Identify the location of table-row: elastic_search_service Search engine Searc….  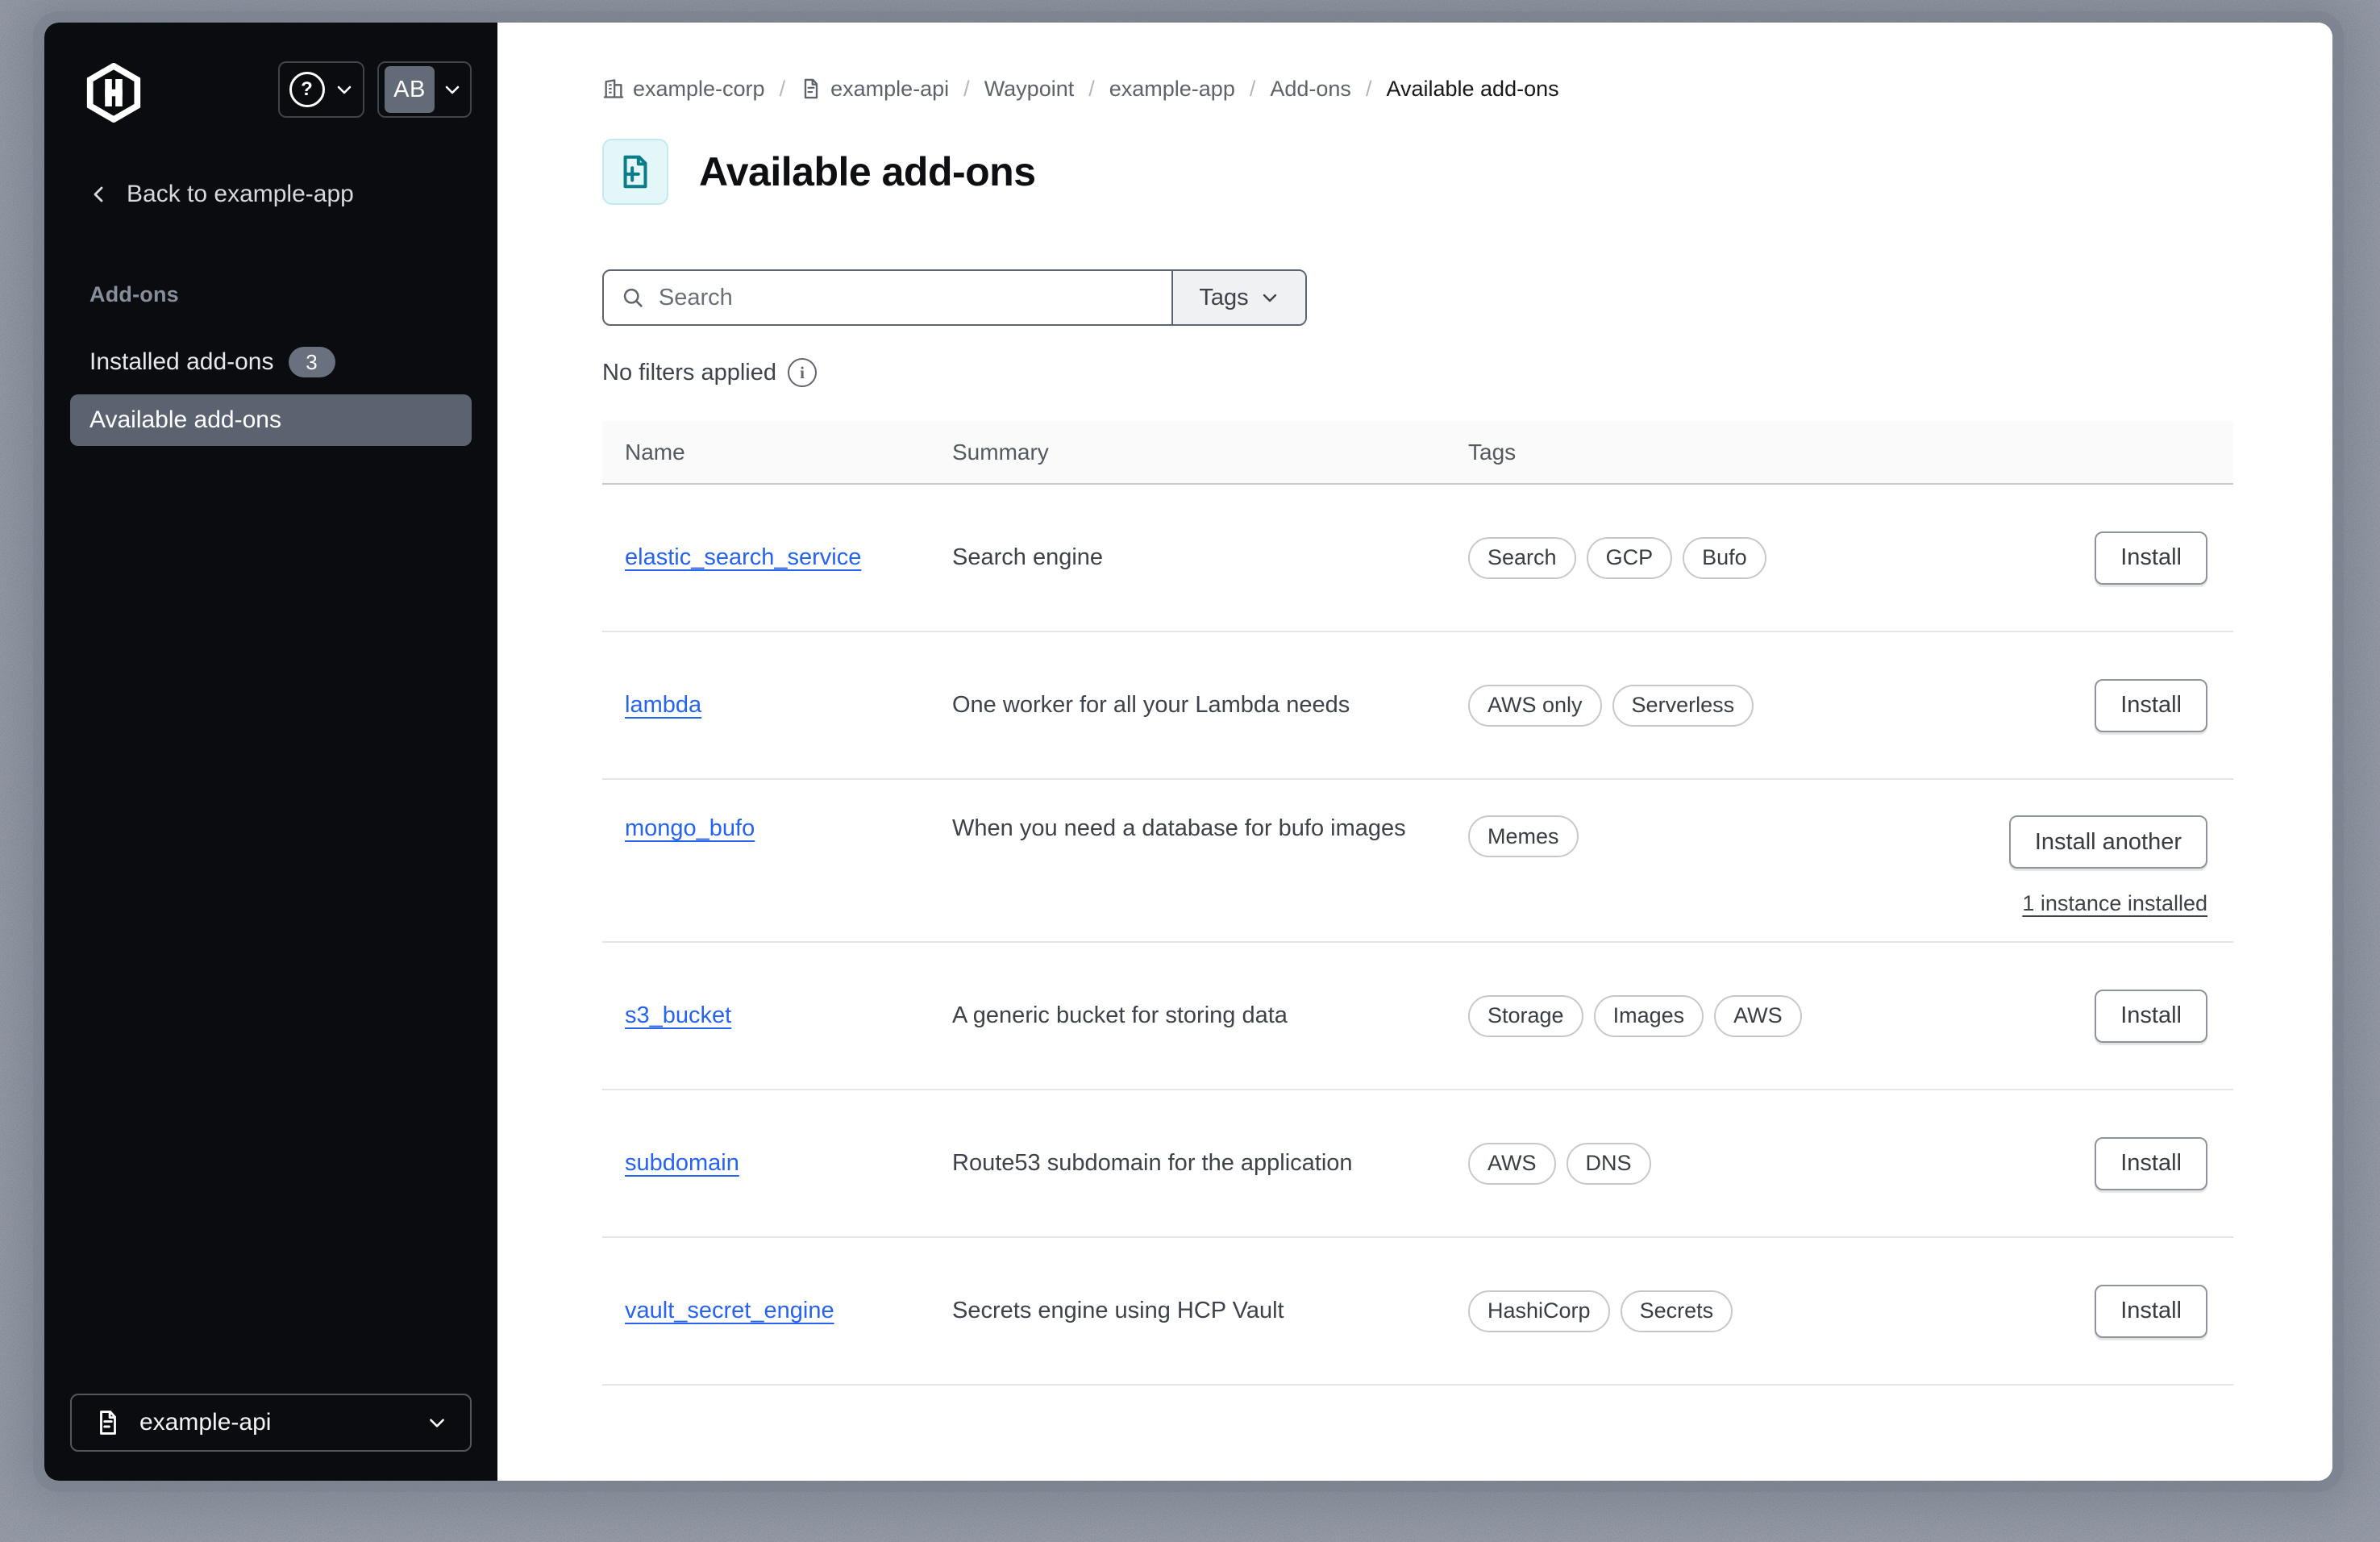
(1417, 558).